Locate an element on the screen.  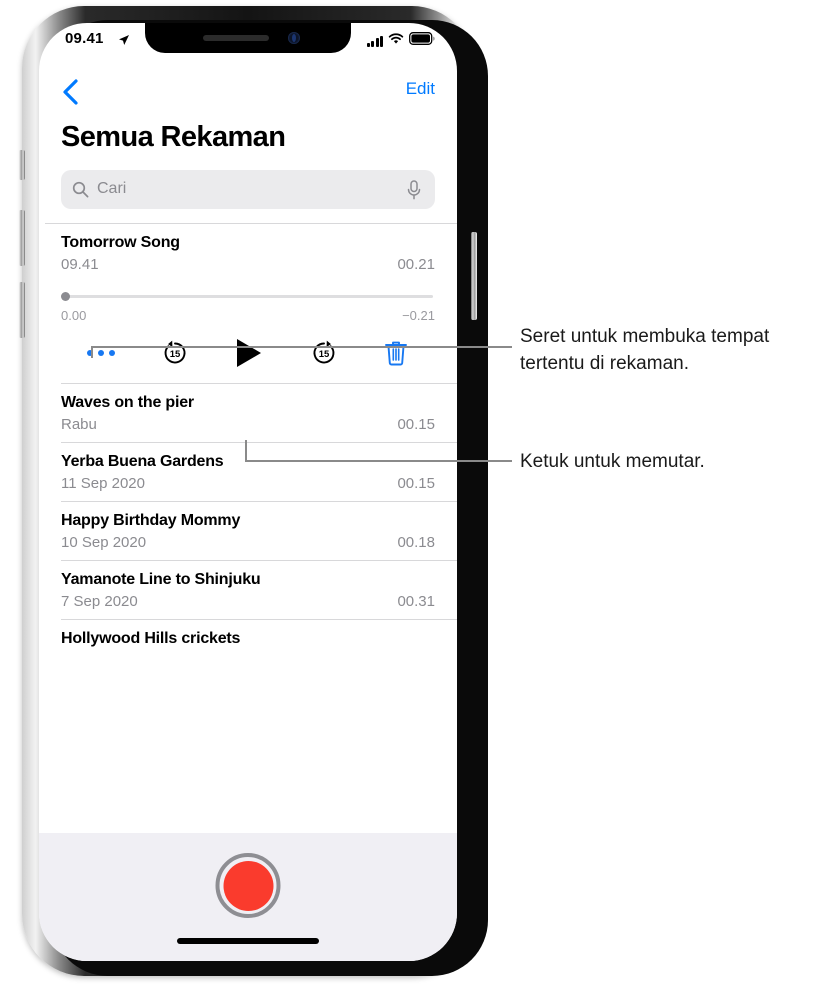
status-icons is located at coordinates (401, 41).